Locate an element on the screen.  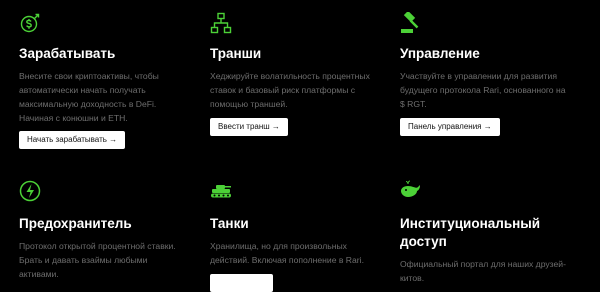
hierarchy-icon is located at coordinates (221, 23).